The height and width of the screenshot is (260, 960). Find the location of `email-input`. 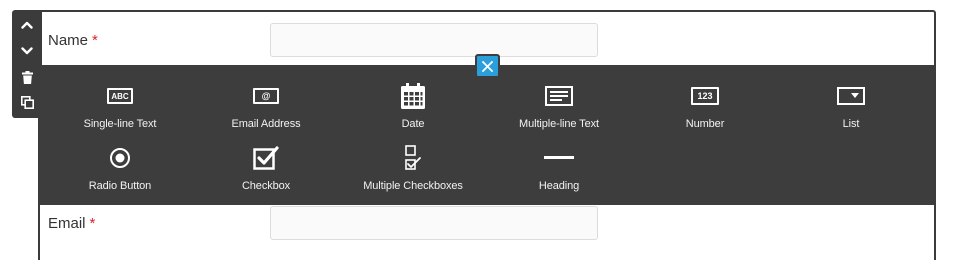

email-input is located at coordinates (434, 223).